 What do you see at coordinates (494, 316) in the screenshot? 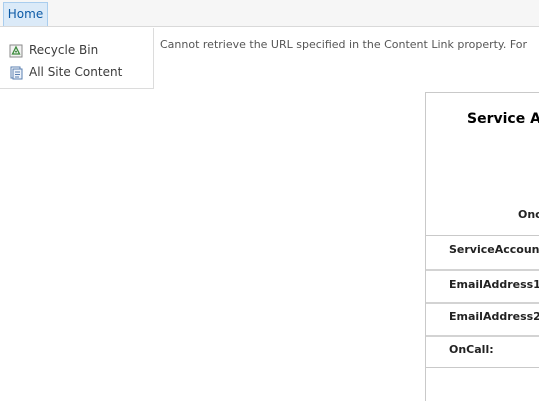
I see `field-label-email-address-2: EmailAddress2:` at bounding box center [494, 316].